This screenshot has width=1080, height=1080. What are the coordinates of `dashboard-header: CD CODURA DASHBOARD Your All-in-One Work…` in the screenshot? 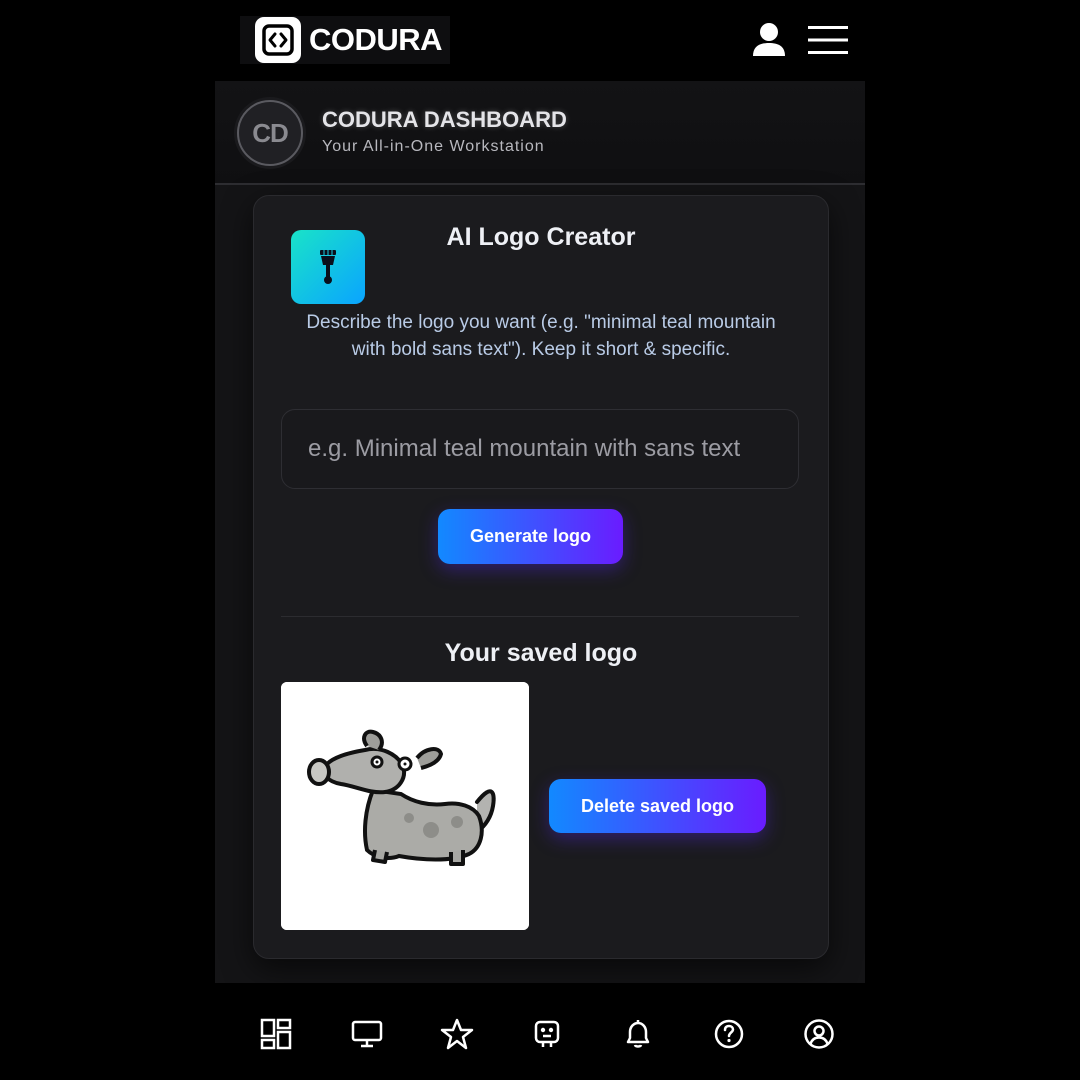 It's located at (540, 133).